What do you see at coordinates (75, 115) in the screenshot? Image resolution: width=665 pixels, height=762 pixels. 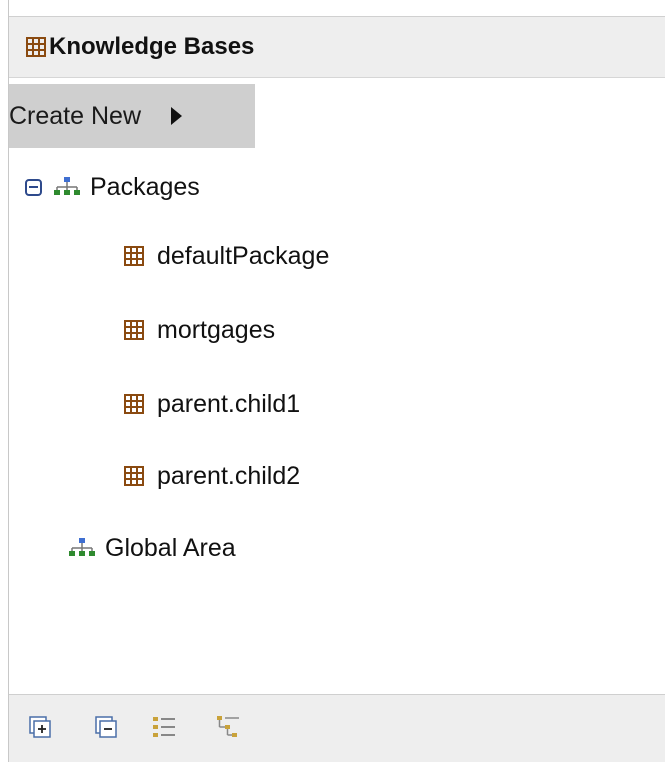 I see `create-new-label: Create New` at bounding box center [75, 115].